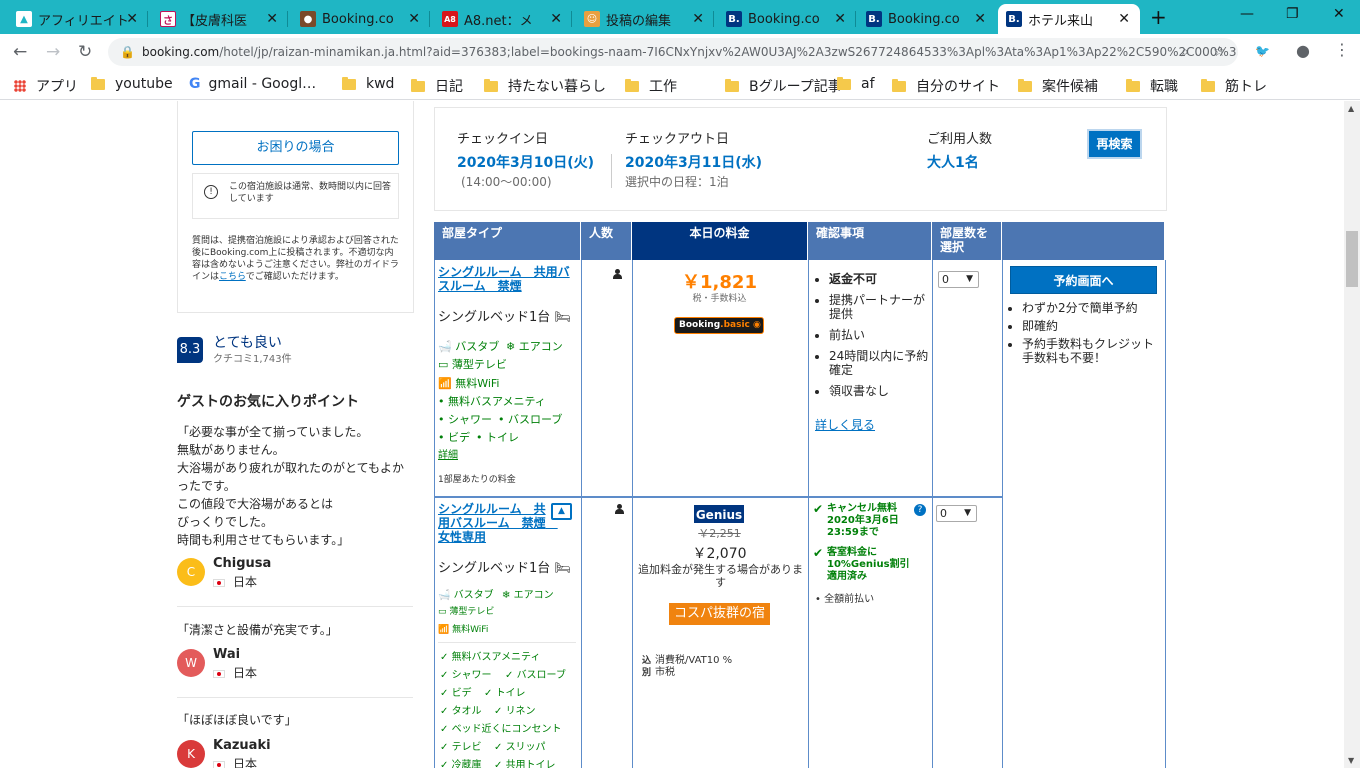  Describe the element at coordinates (252, 357) in the screenshot. I see `review-count: クチコミ1,743件` at that location.